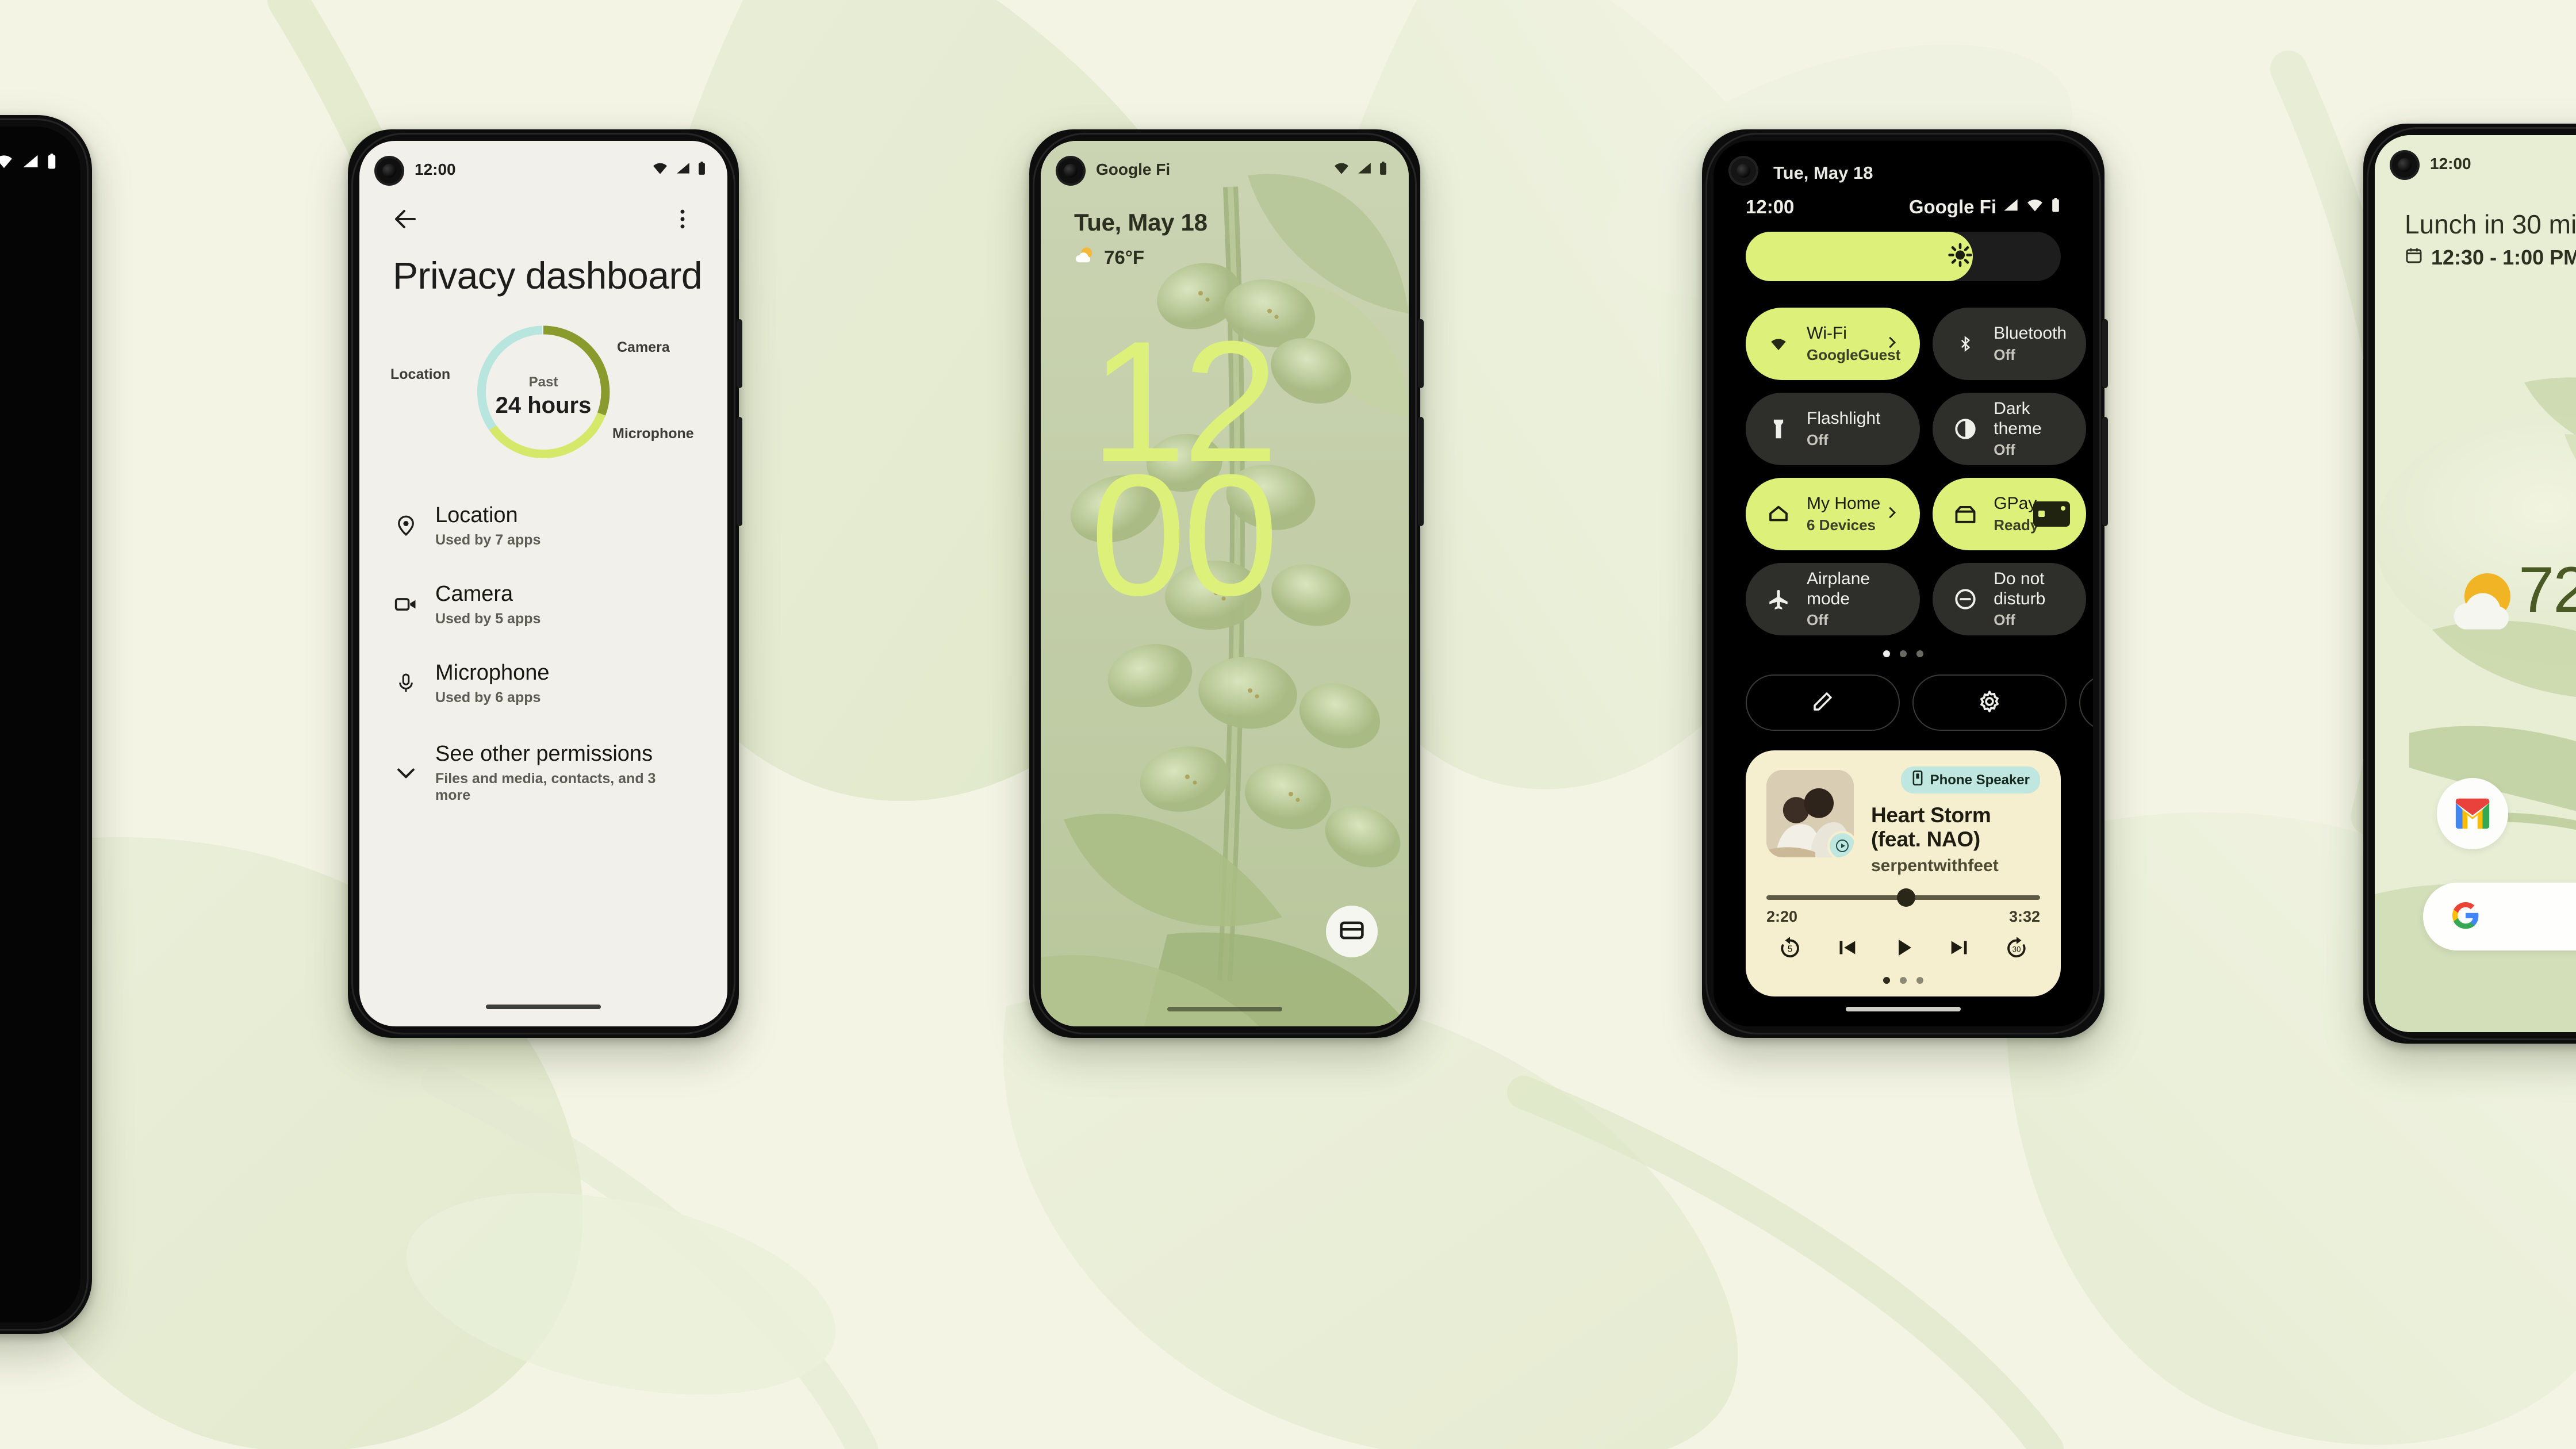 The height and width of the screenshot is (1449, 2576). I want to click on qs-tile-my-home: My Home 6 Devices, so click(1833, 514).